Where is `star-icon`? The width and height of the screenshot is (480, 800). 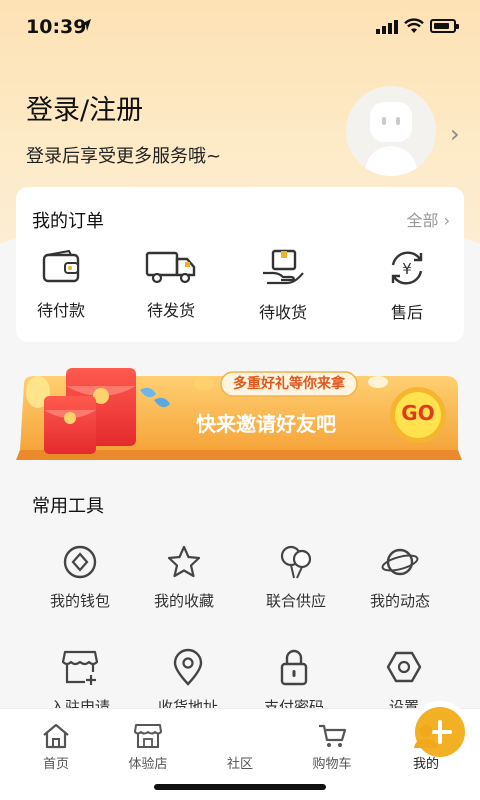
star-icon is located at coordinates (184, 561).